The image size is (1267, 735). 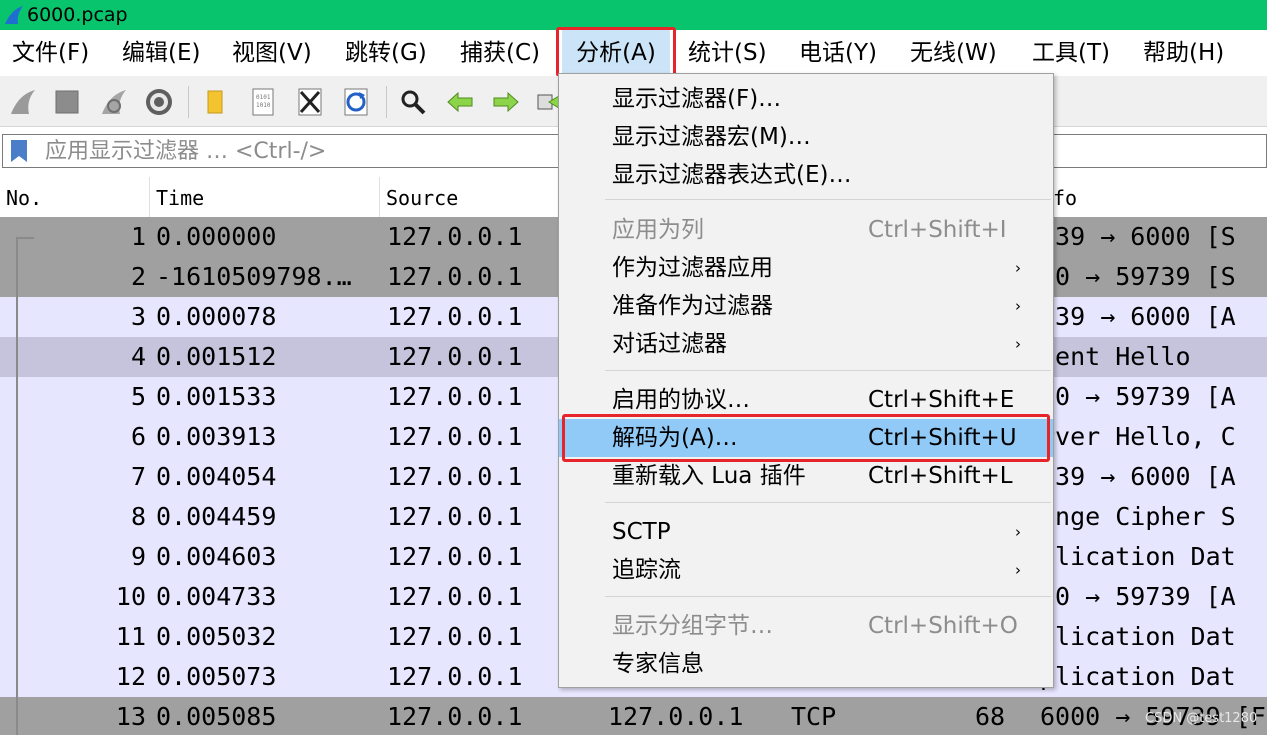 I want to click on stop-square-icon, so click(x=67, y=102).